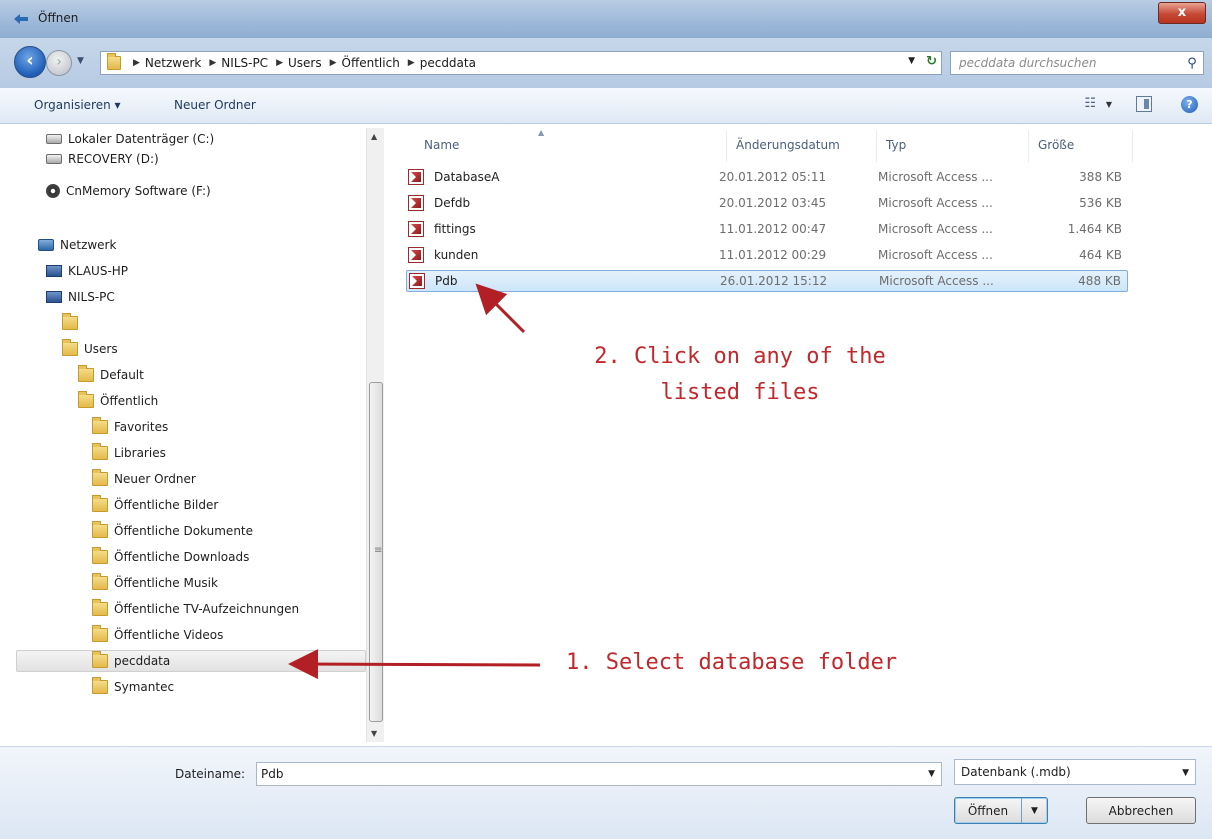 The width and height of the screenshot is (1212, 839). I want to click on nav-scrollbar: ▲ ≡ ▼, so click(375, 435).